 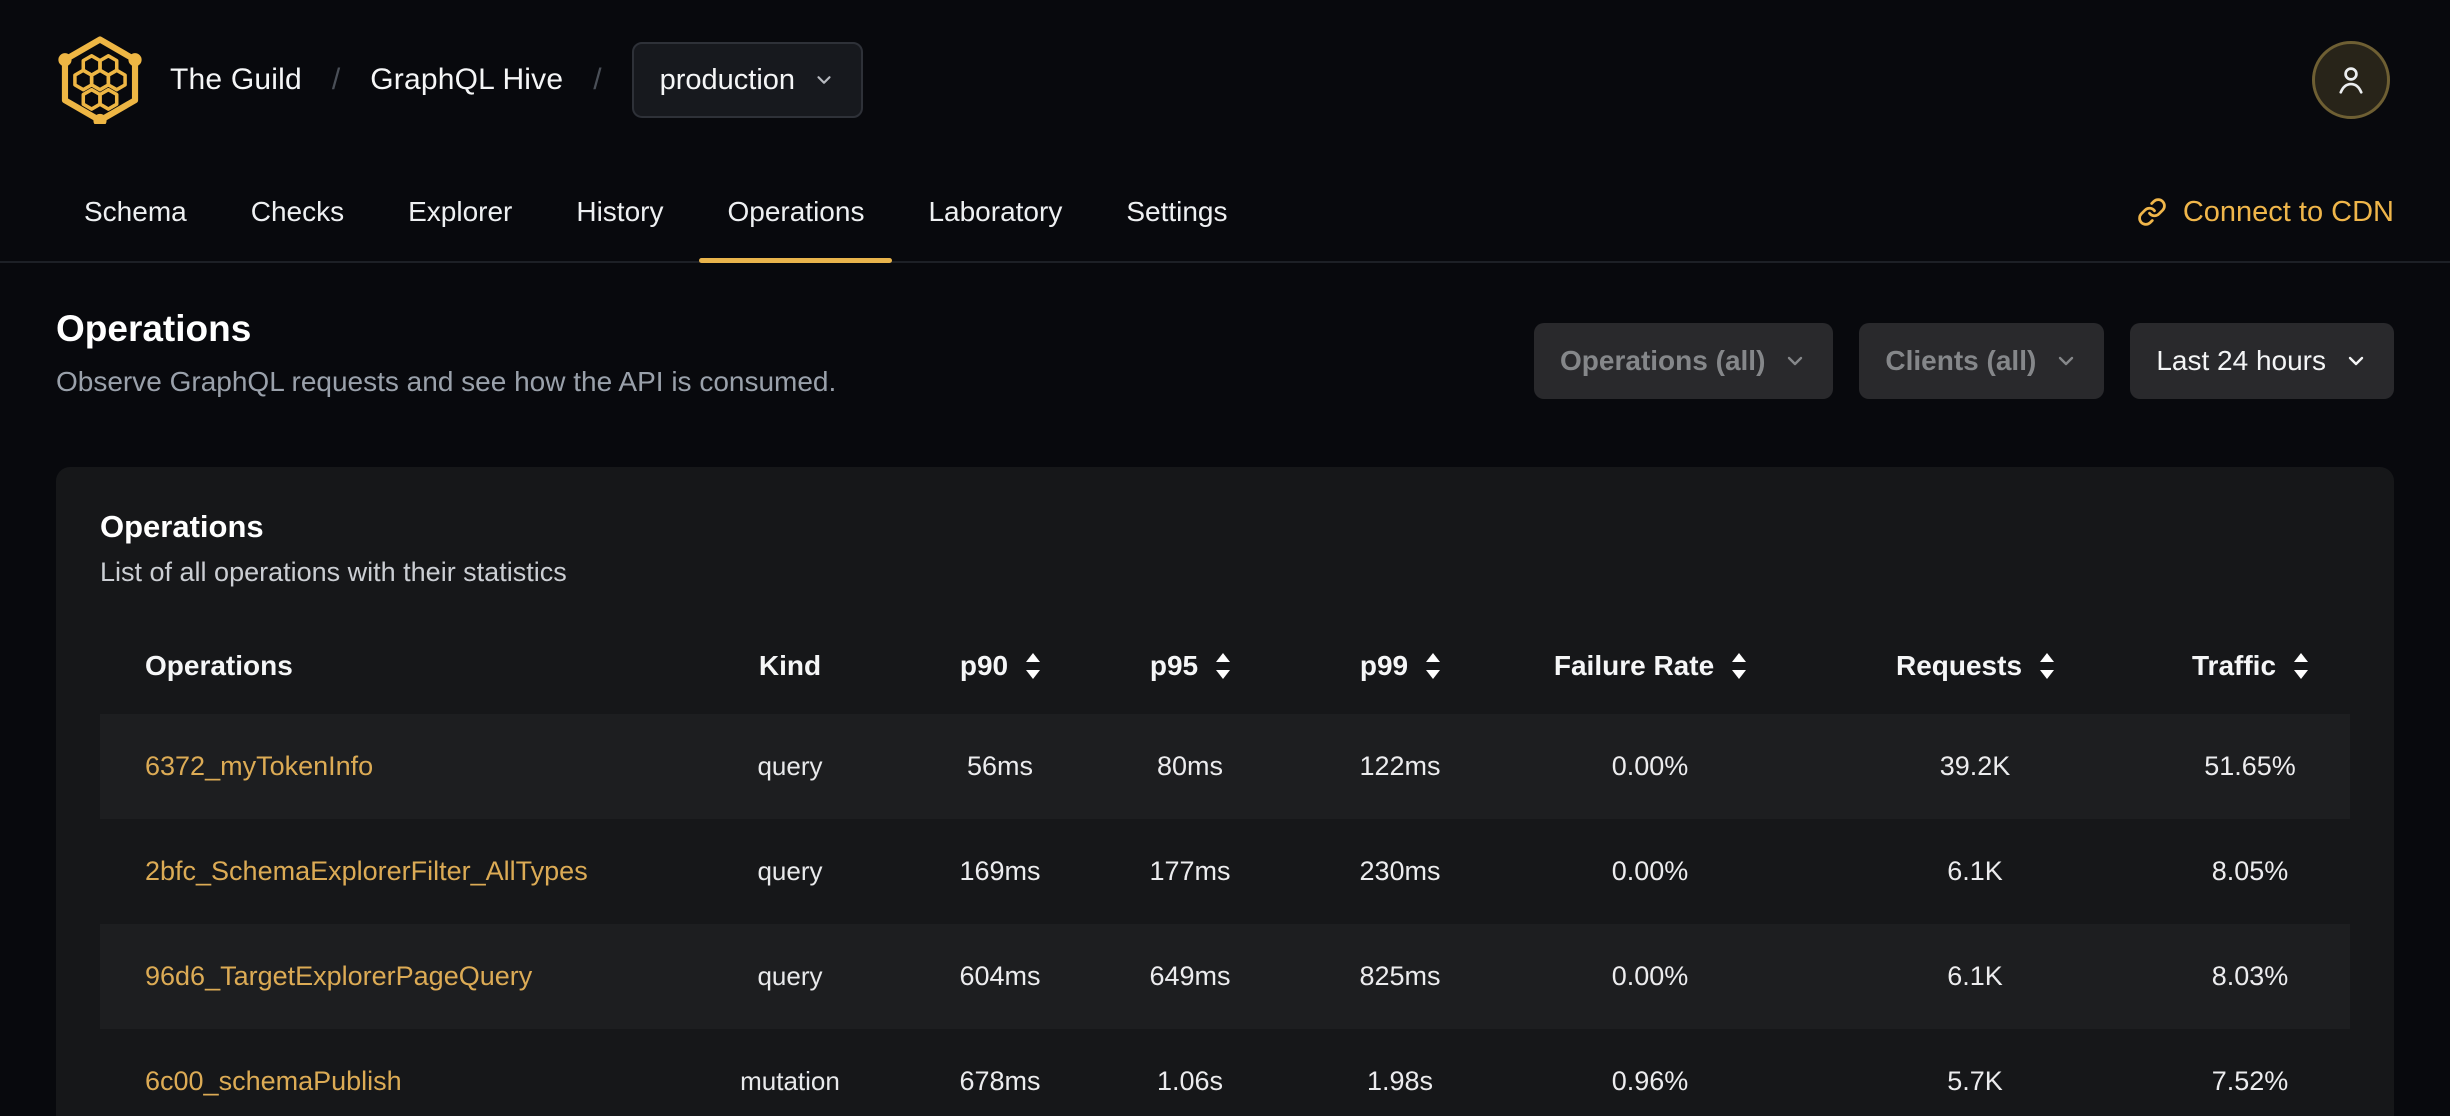 What do you see at coordinates (466, 80) in the screenshot?
I see `breadcrumb-project: GraphQL Hive` at bounding box center [466, 80].